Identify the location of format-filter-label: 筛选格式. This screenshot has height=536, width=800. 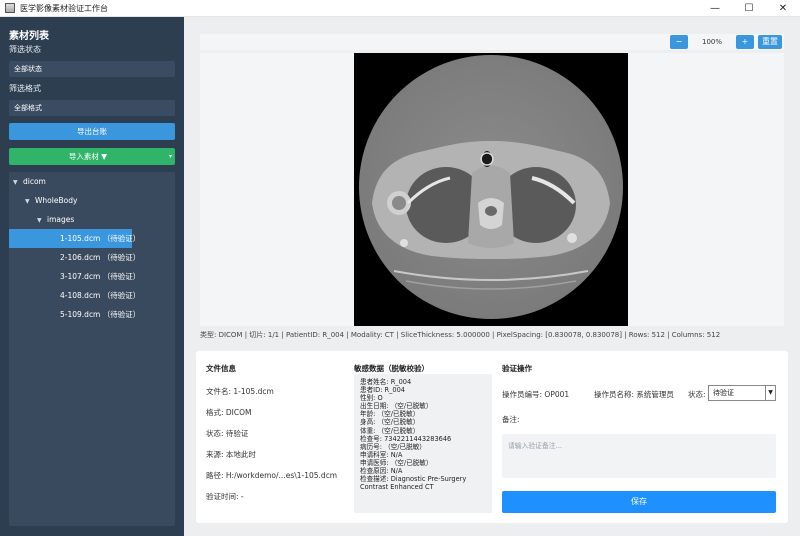
(25, 88).